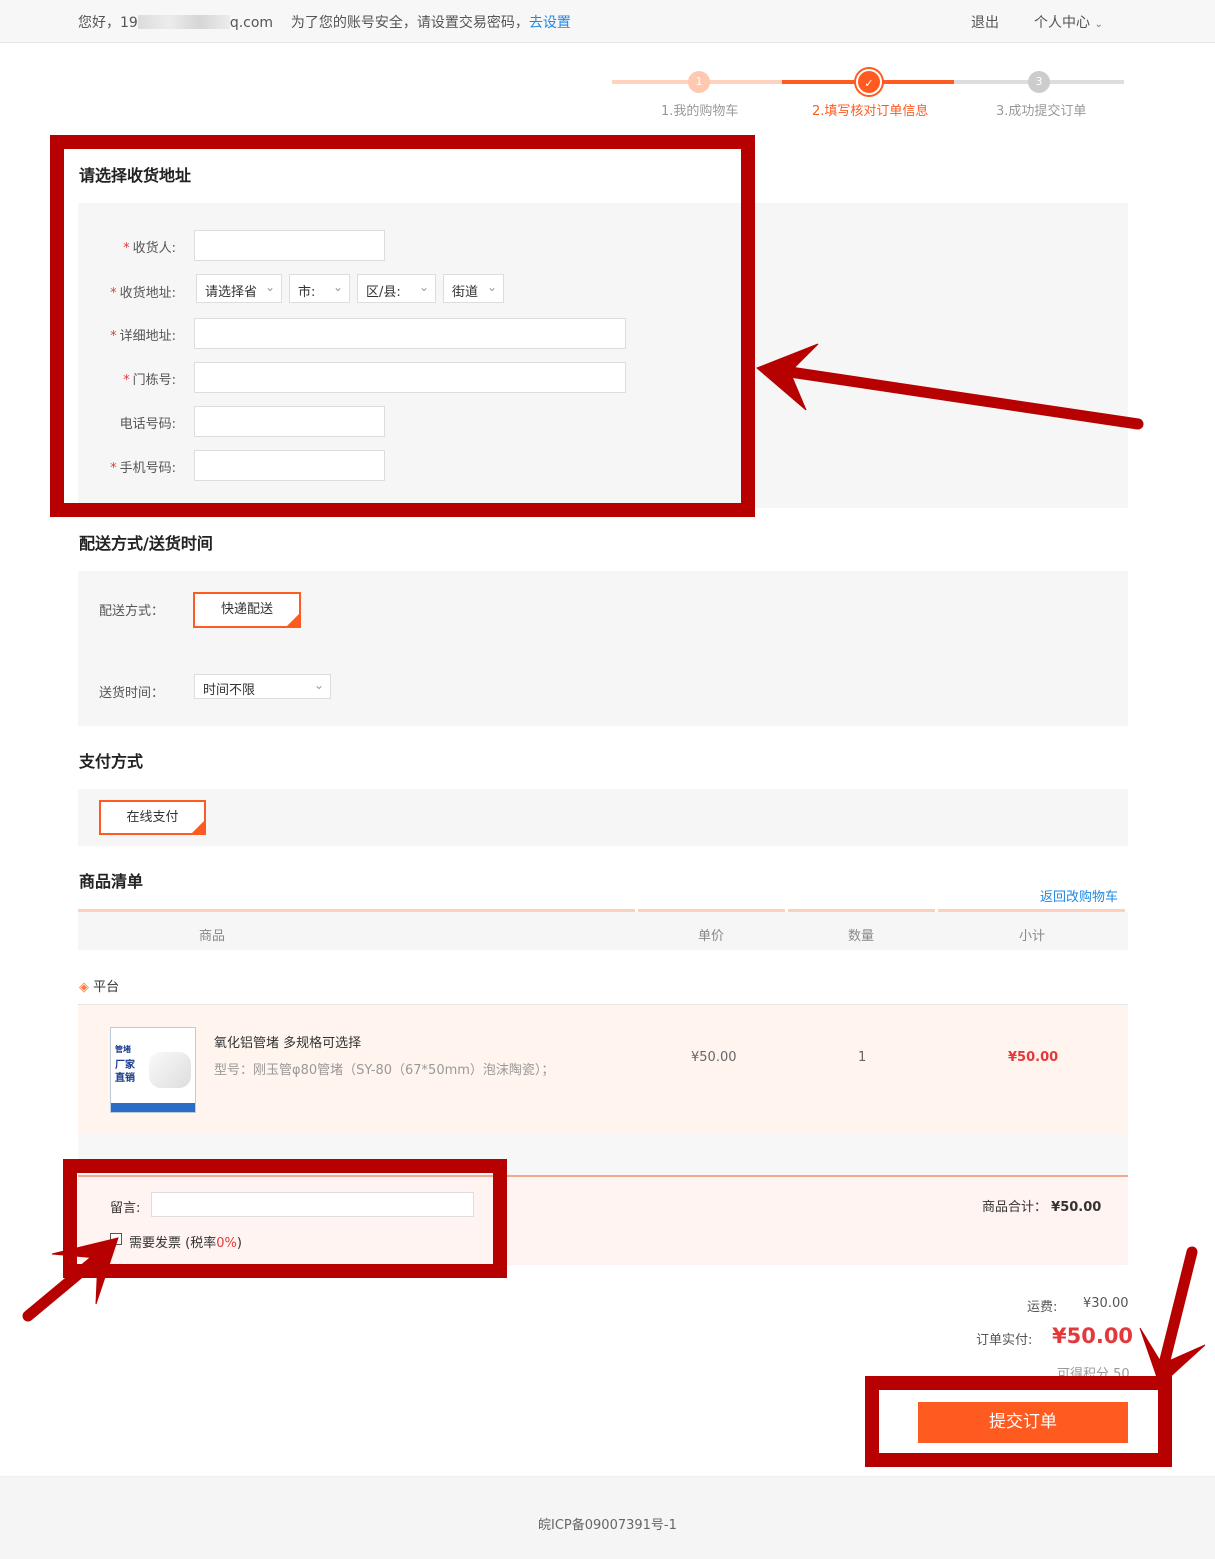  I want to click on arrow-submit-shaft, so click(1177, 1310).